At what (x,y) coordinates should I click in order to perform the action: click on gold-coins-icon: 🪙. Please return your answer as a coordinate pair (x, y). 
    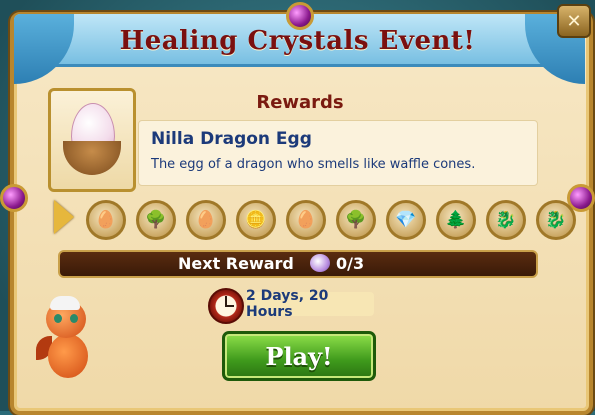
    Looking at the image, I should click on (256, 219).